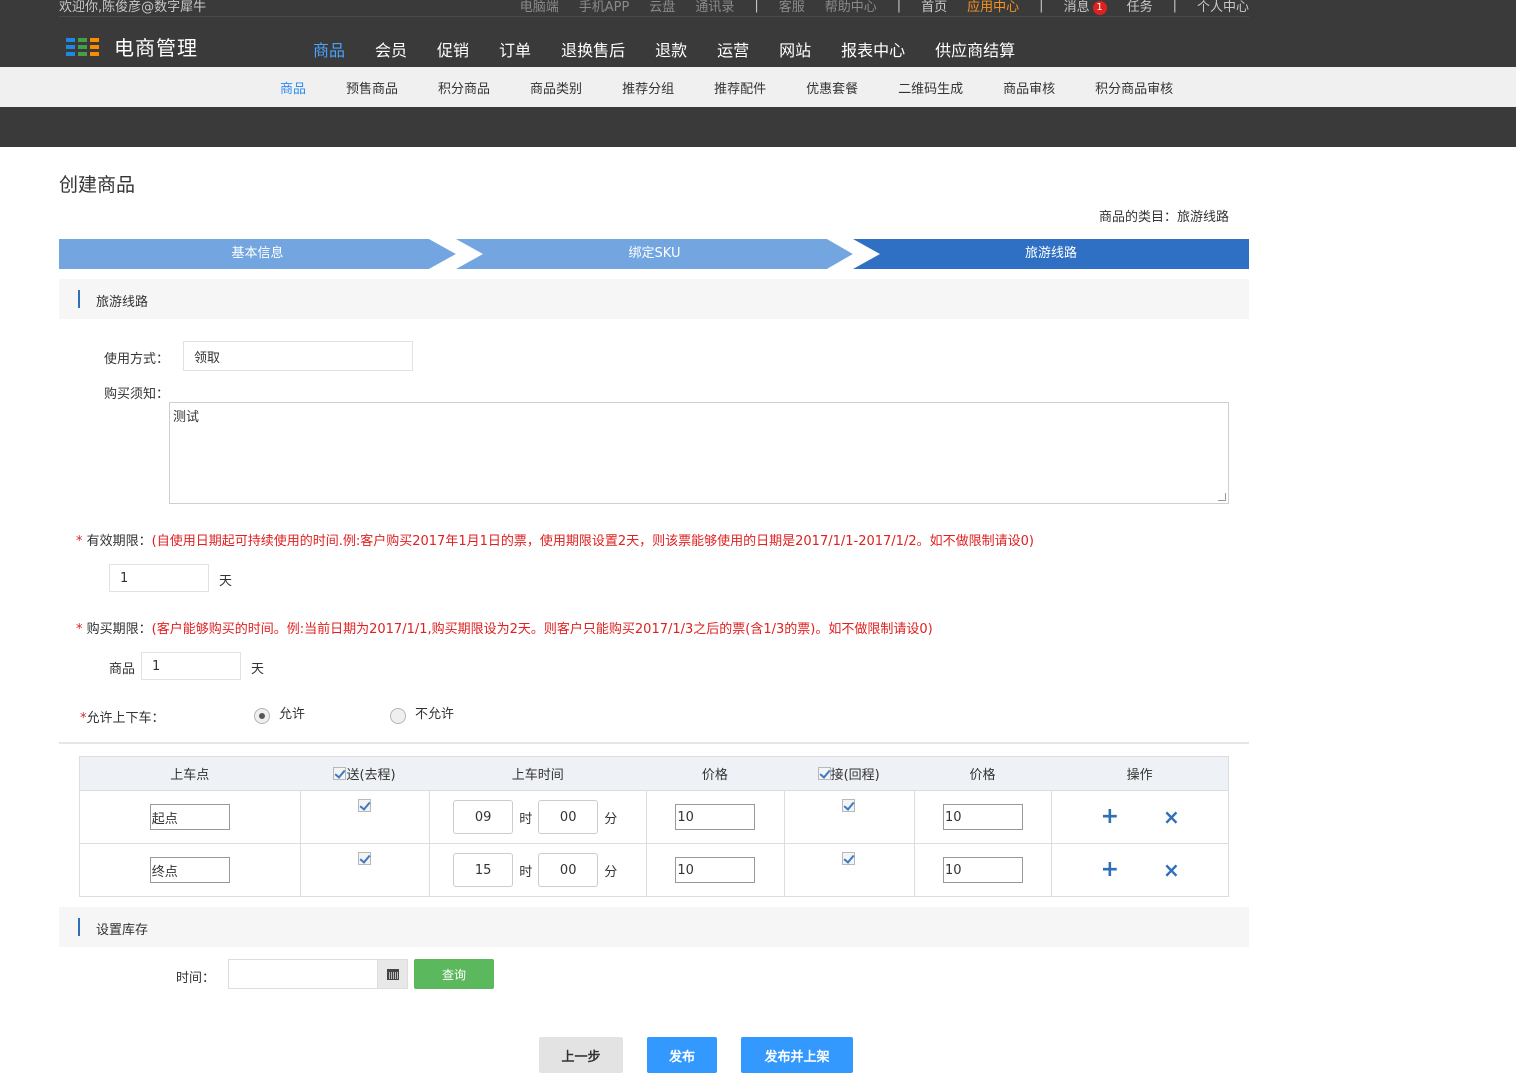  Describe the element at coordinates (391, 50) in the screenshot. I see `main-nav-members: 会员` at that location.